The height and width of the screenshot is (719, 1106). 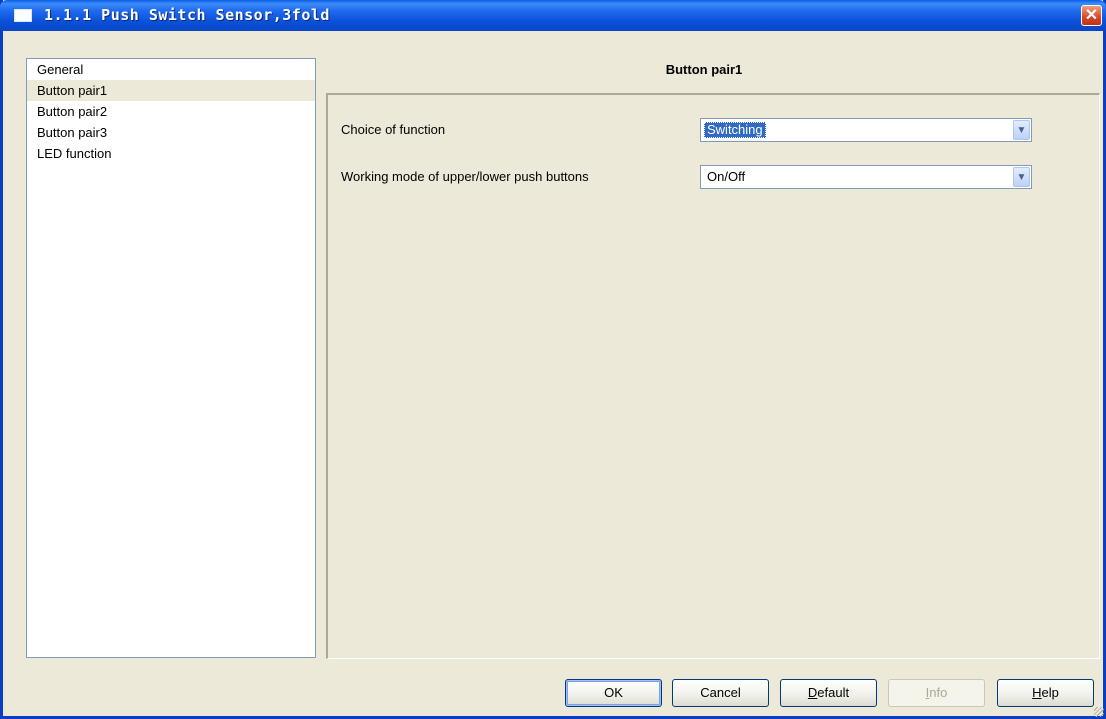 I want to click on cancel-button: Cancel, so click(x=720, y=693).